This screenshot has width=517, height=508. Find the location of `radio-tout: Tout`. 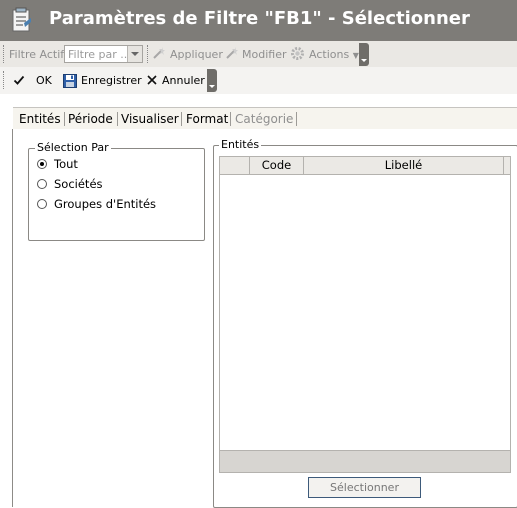

radio-tout: Tout is located at coordinates (87, 165).